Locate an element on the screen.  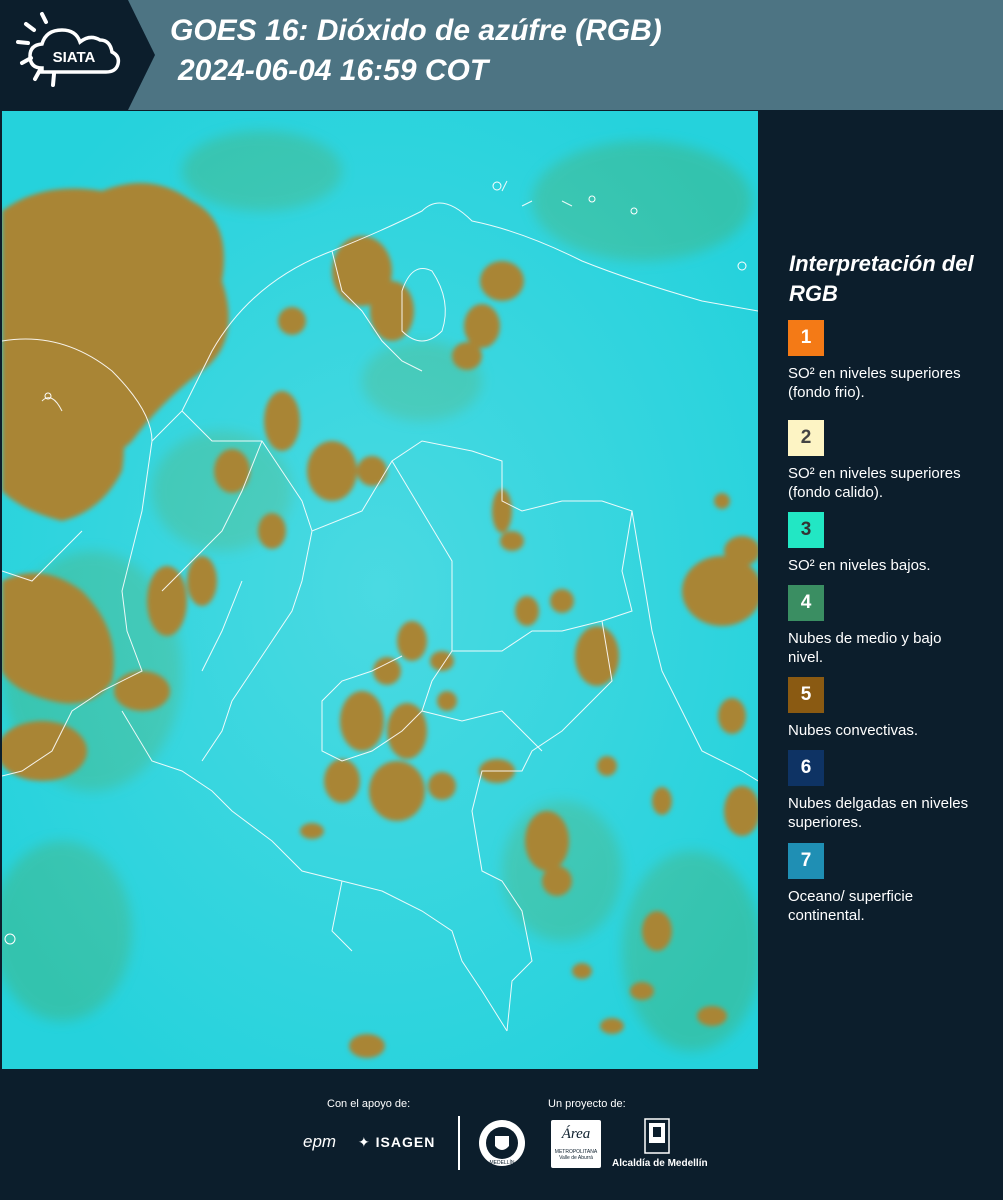
isagen-label: ISAGEN is located at coordinates (405, 1142).